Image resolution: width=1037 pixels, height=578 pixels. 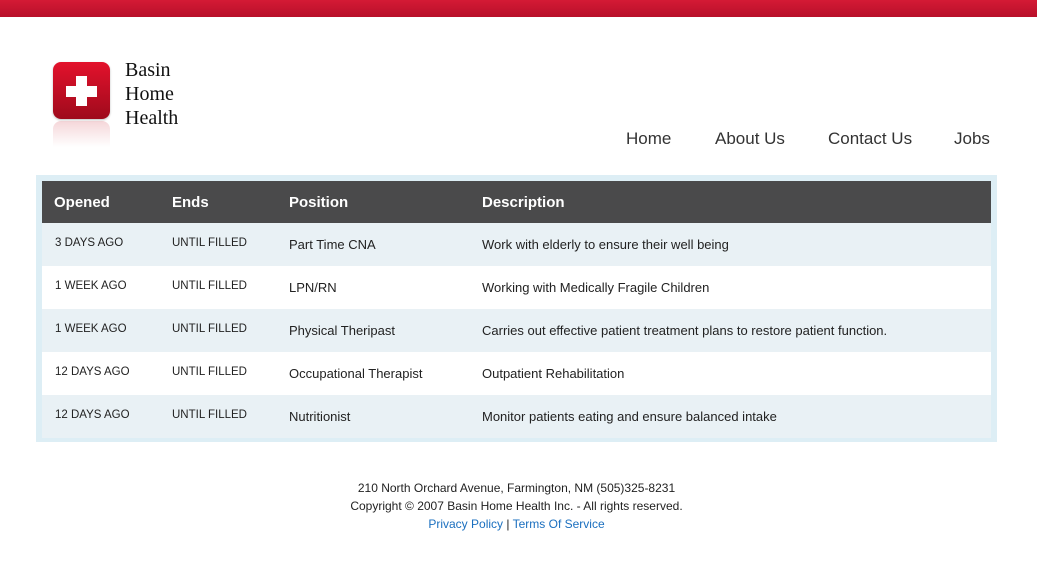 What do you see at coordinates (342, 330) in the screenshot?
I see `cell-position: Physical Theripast` at bounding box center [342, 330].